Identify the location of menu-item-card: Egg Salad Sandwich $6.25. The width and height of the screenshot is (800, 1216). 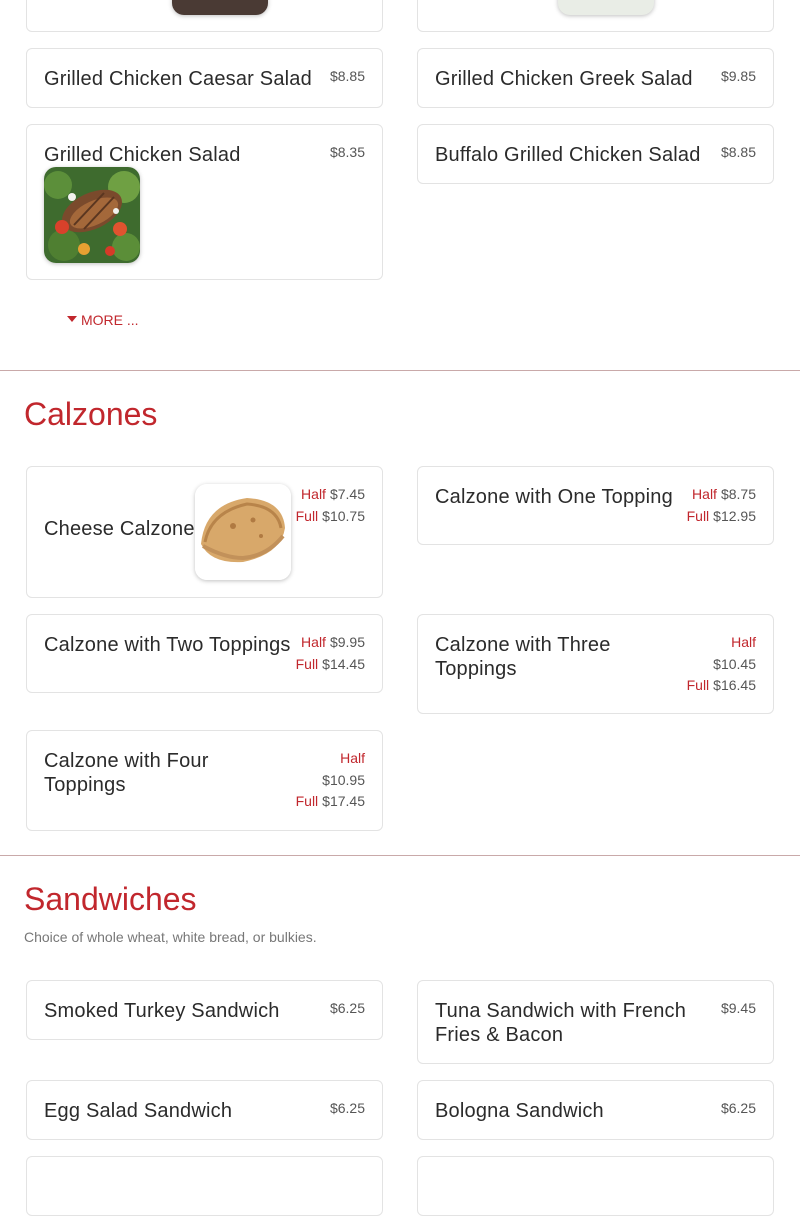
(204, 1110).